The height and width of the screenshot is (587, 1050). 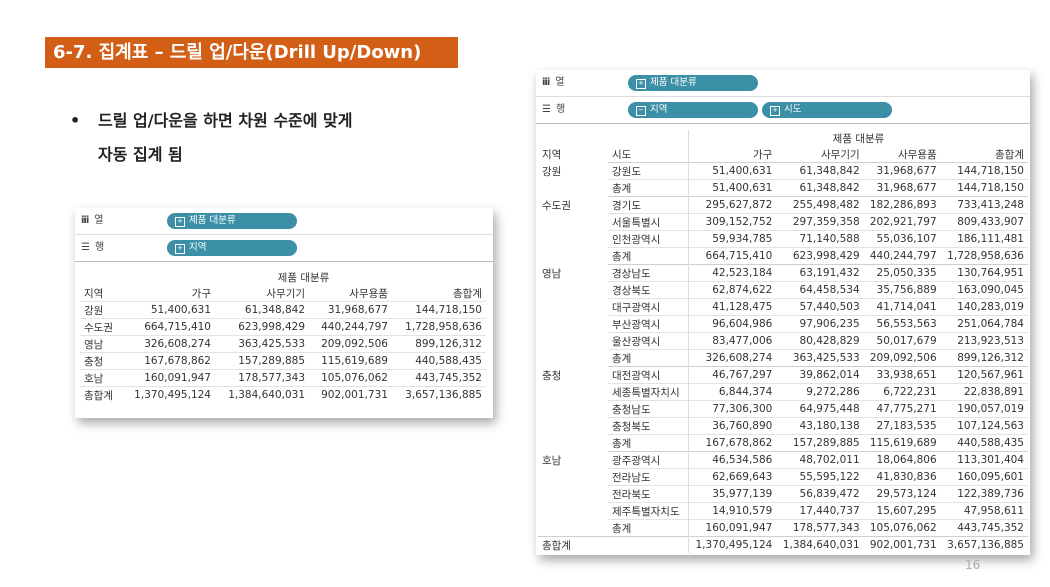 What do you see at coordinates (820, 188) in the screenshot?
I see `value-cell: 61,348,842` at bounding box center [820, 188].